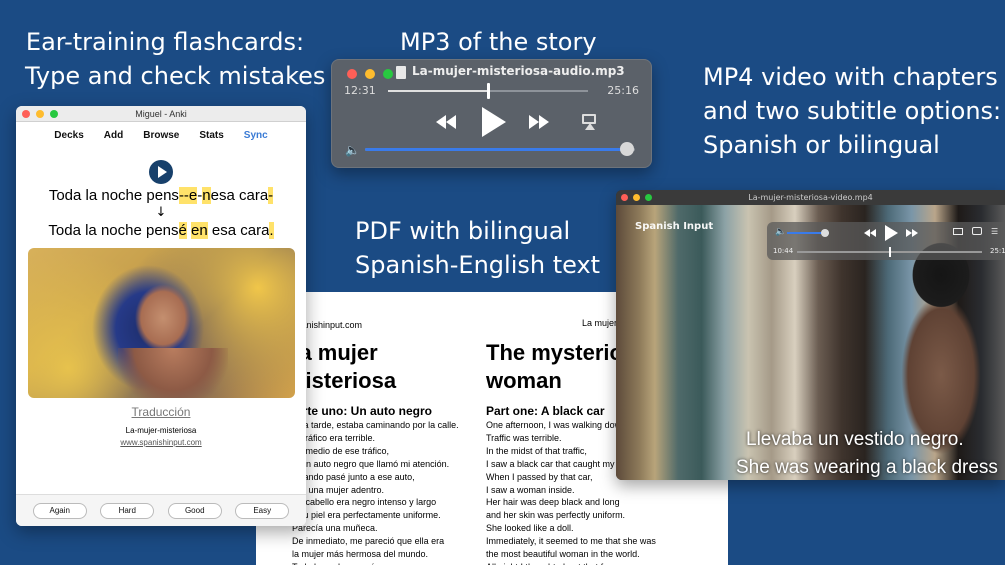 Image resolution: width=1005 pixels, height=565 pixels. Describe the element at coordinates (332, 352) in the screenshot. I see `pdf-spanish-title-line: La mujer` at that location.